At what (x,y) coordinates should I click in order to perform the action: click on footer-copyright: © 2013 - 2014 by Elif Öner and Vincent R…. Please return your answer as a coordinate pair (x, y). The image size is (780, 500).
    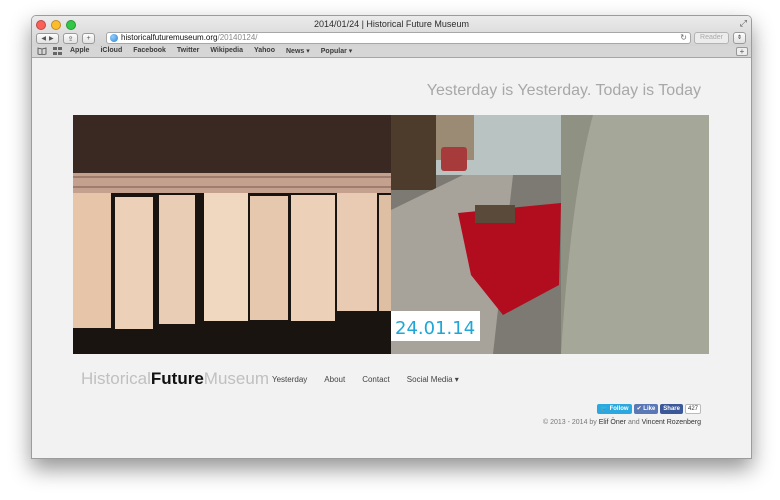
    Looking at the image, I should click on (622, 422).